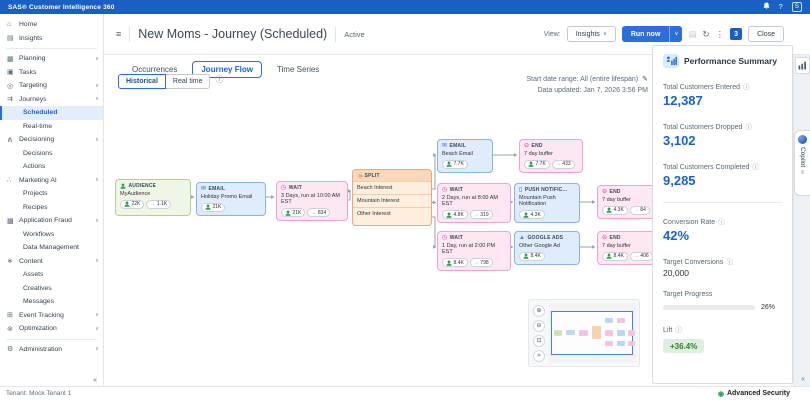 This screenshot has width=810, height=400. What do you see at coordinates (645, 34) in the screenshot?
I see `run-now-label: Run now` at bounding box center [645, 34].